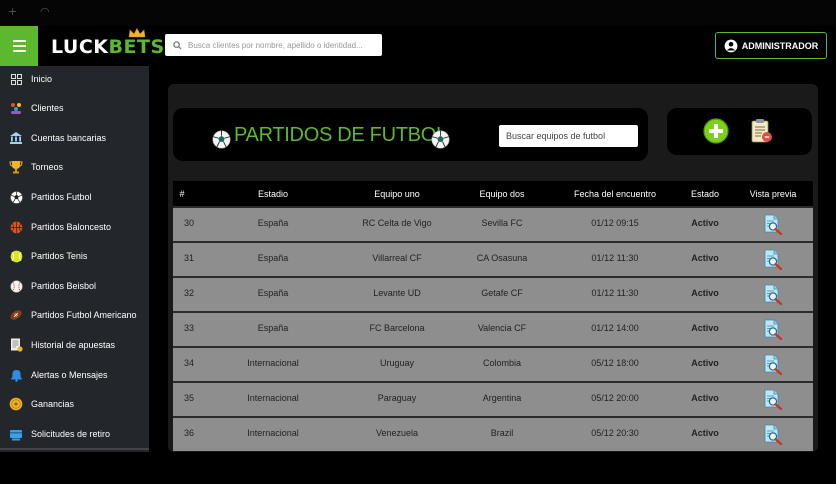 The width and height of the screenshot is (836, 484). Describe the element at coordinates (189, 258) in the screenshot. I see `cell-id: 31` at that location.